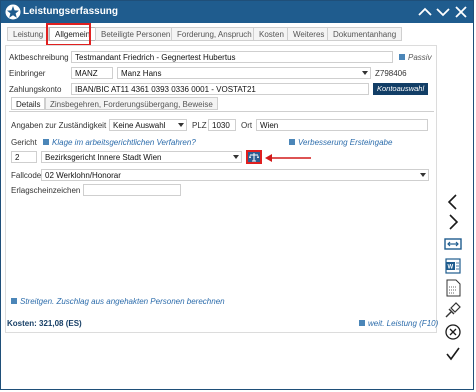 The image size is (476, 392). Describe the element at coordinates (309, 34) in the screenshot. I see `tab-weiteres: Weiteres` at that location.